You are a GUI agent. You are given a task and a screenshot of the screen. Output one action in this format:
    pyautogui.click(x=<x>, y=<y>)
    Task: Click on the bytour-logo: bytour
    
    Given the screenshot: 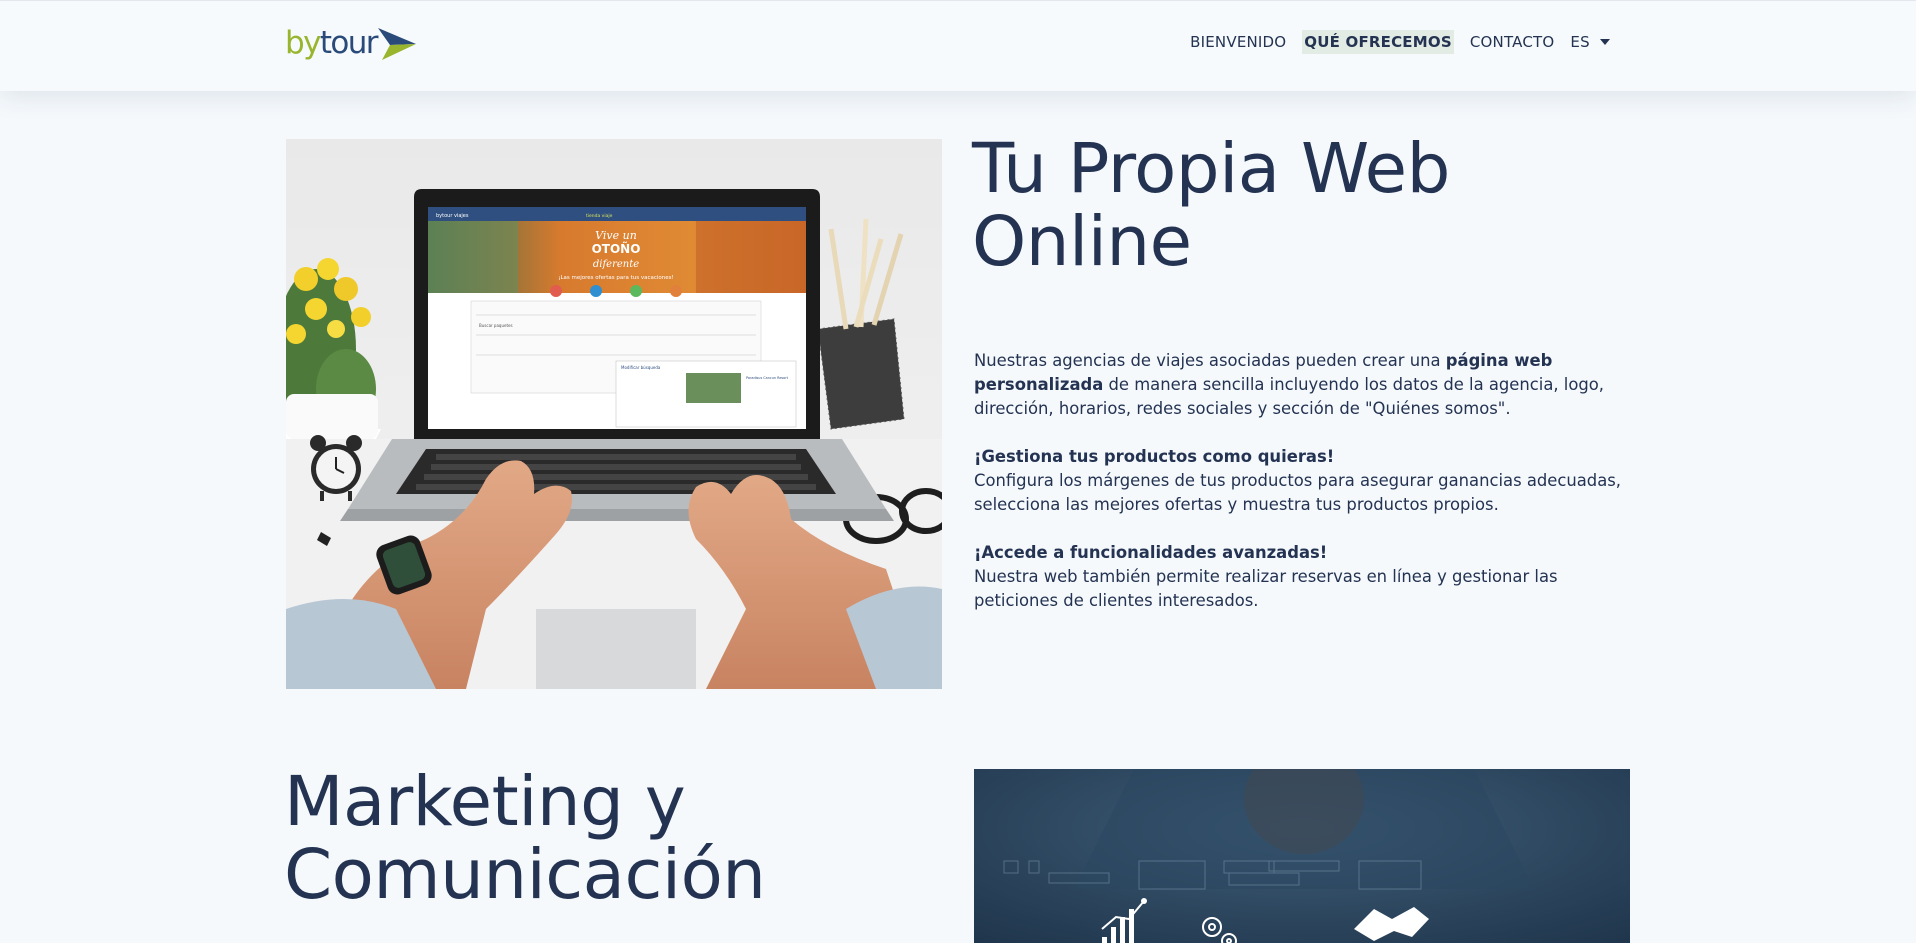 What is the action you would take?
    pyautogui.click(x=350, y=43)
    